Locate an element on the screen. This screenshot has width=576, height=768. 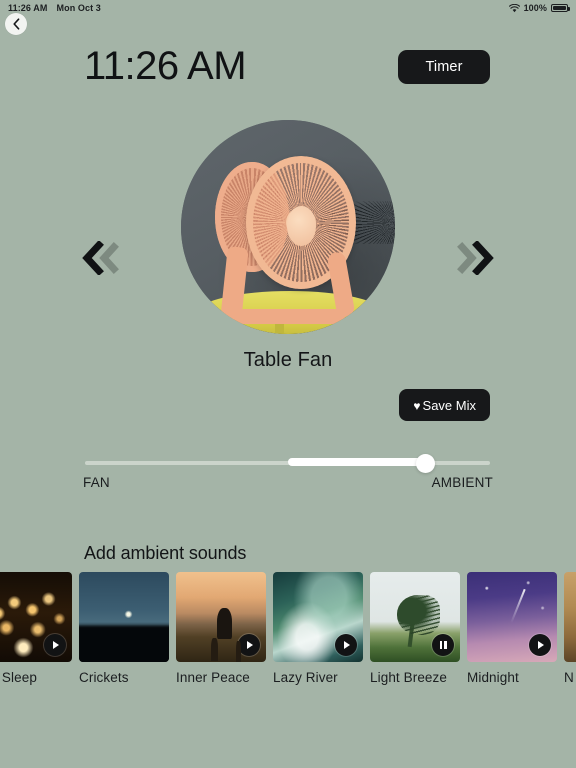
status-time: 11:26 AM is located at coordinates (28, 8).